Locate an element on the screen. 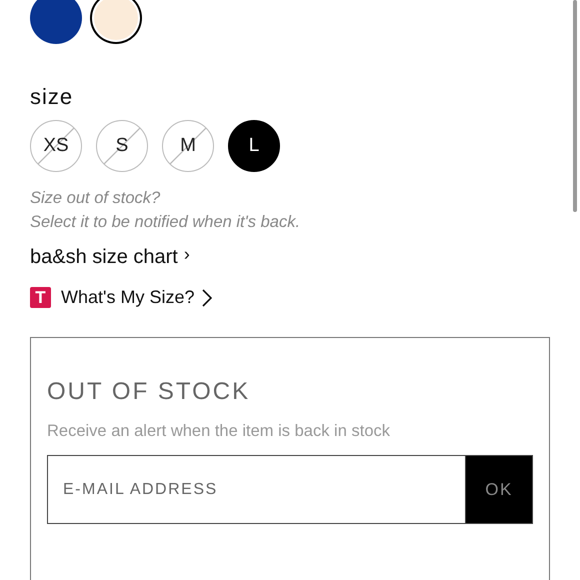 Image resolution: width=580 pixels, height=580 pixels. chevron-right-icon is located at coordinates (207, 297).